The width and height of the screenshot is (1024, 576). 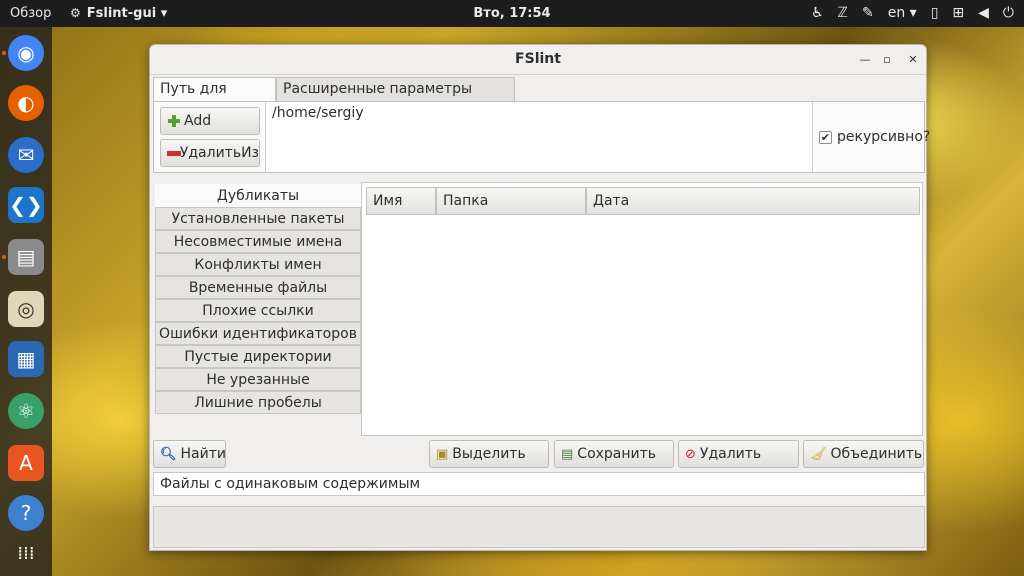 What do you see at coordinates (258, 389) in the screenshot?
I see `category-non-stripped-binaries: Не урезанные исполняемые` at bounding box center [258, 389].